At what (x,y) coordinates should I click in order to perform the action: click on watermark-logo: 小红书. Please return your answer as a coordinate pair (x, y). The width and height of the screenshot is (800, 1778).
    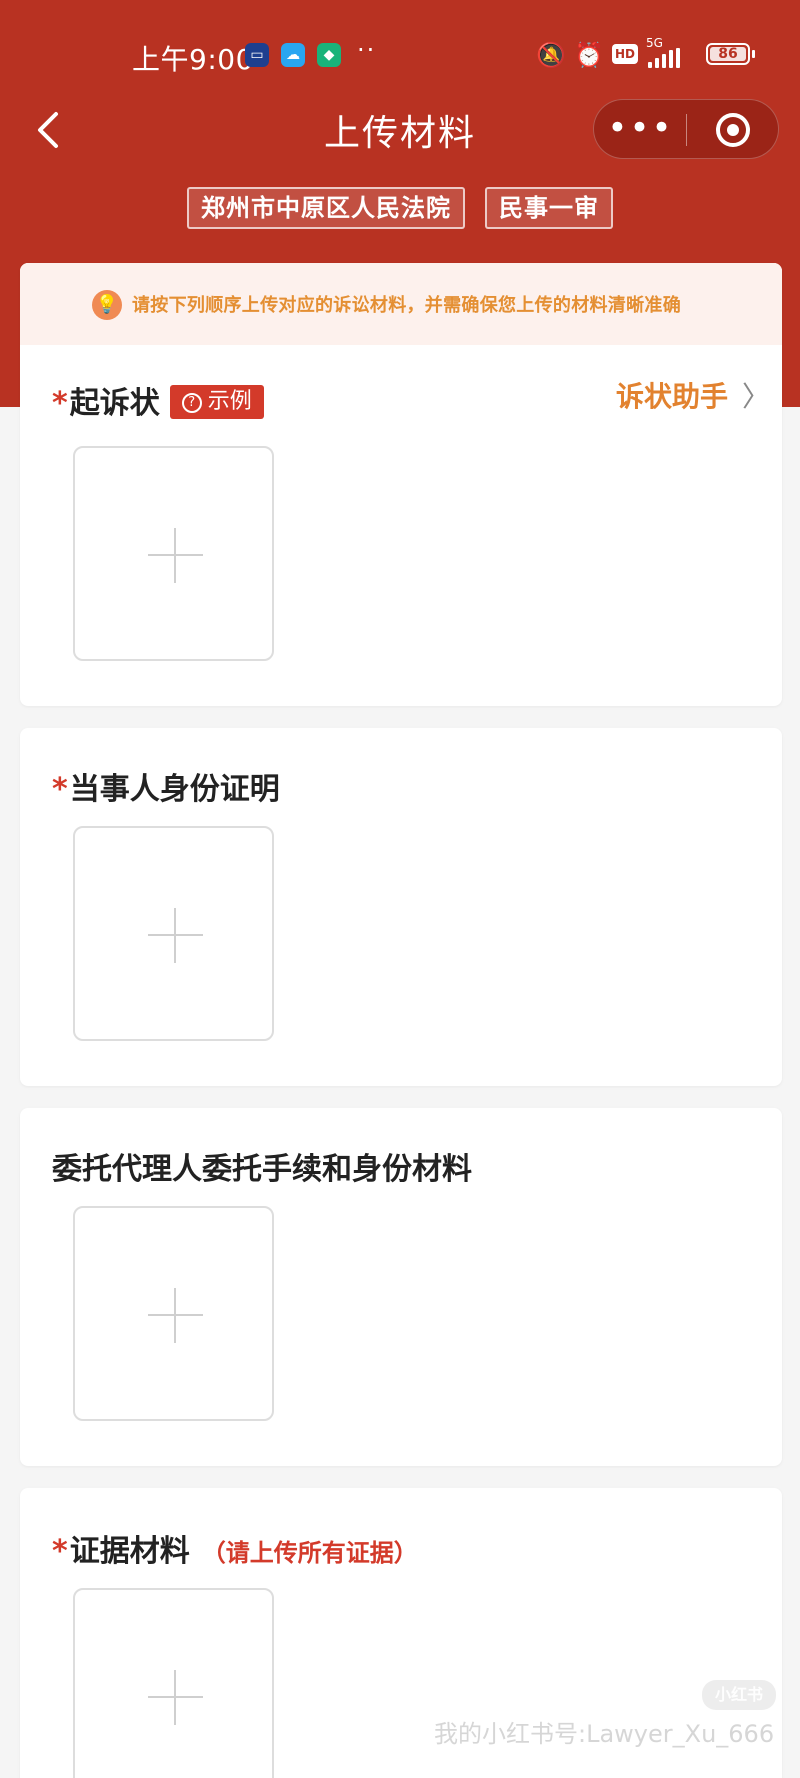
    Looking at the image, I should click on (739, 1695).